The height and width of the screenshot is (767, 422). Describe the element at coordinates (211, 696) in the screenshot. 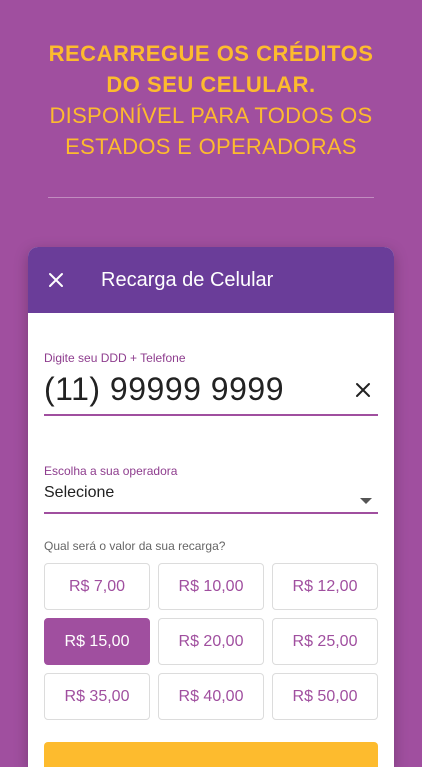

I see `amount-option: R$ 40,00` at that location.